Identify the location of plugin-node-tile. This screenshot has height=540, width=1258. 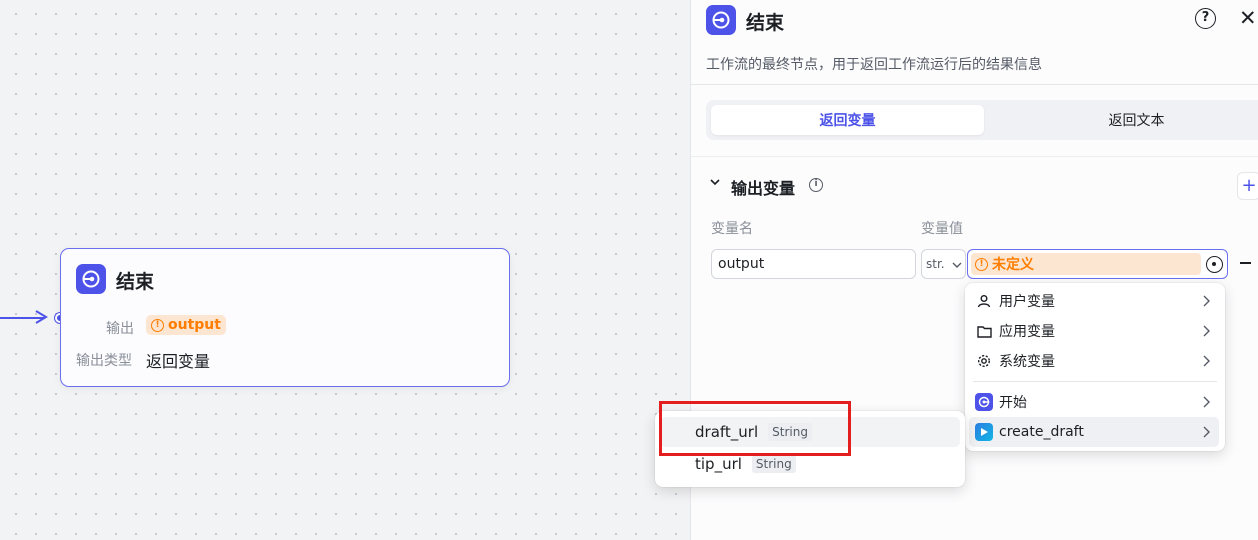
(984, 432).